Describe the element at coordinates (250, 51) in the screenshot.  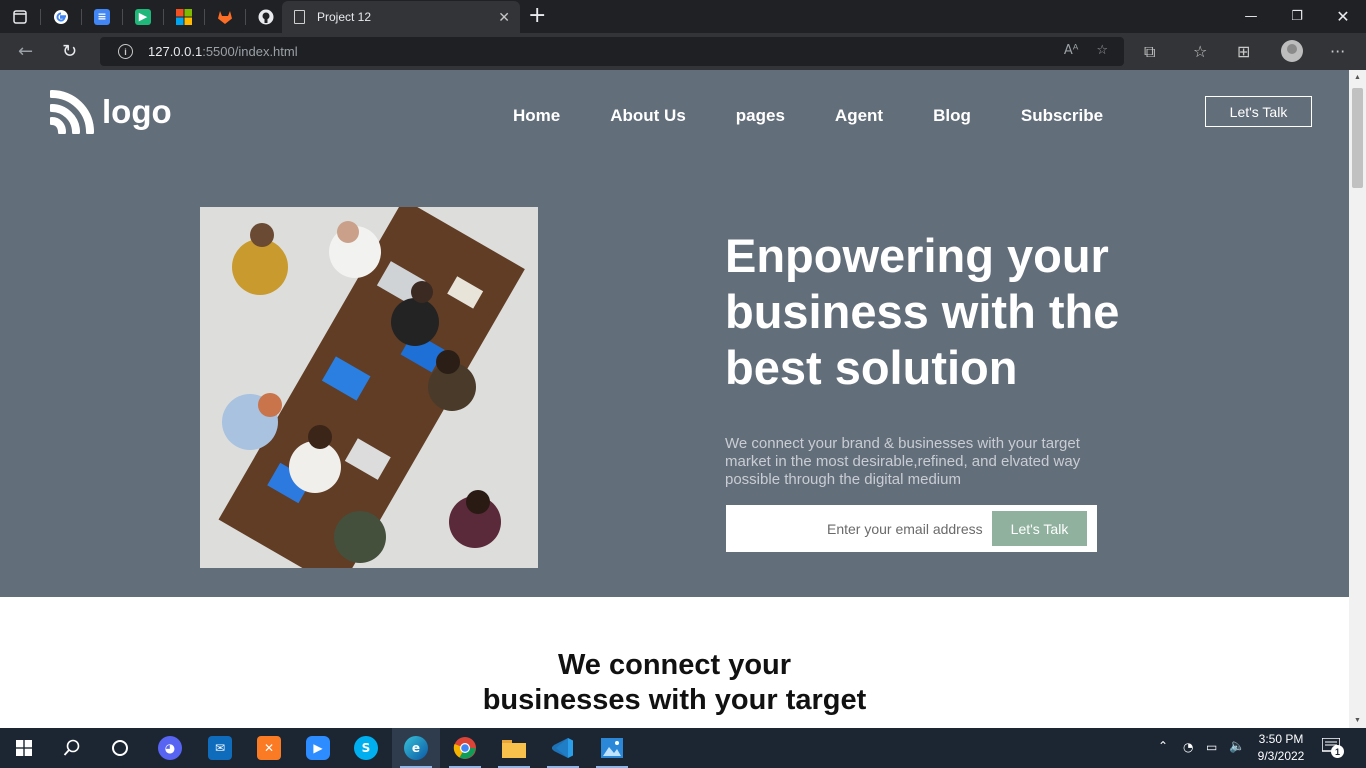
I see `url-path: :5500/index.html` at that location.